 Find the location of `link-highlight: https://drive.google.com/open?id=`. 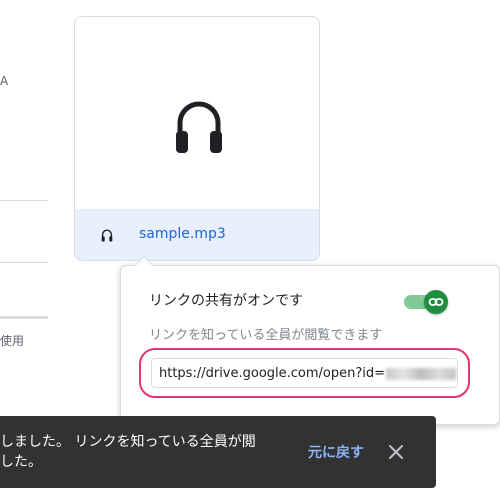

link-highlight: https://drive.google.com/open?id= is located at coordinates (304, 373).